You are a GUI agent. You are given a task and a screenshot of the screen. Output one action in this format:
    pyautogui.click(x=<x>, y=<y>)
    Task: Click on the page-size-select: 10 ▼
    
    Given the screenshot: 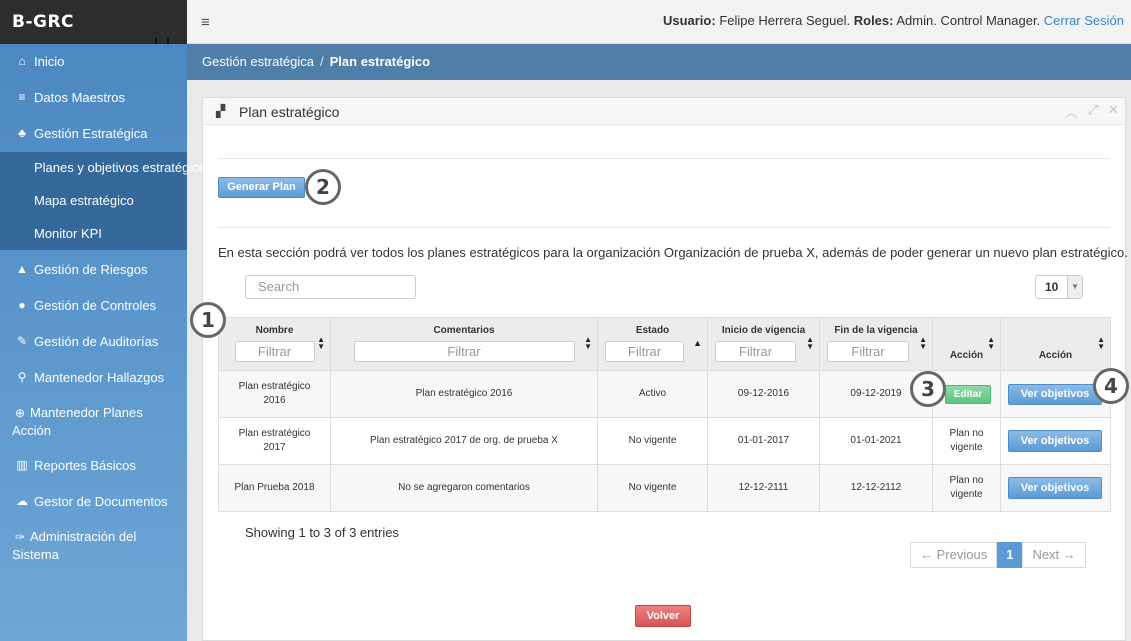 What is the action you would take?
    pyautogui.click(x=1059, y=287)
    